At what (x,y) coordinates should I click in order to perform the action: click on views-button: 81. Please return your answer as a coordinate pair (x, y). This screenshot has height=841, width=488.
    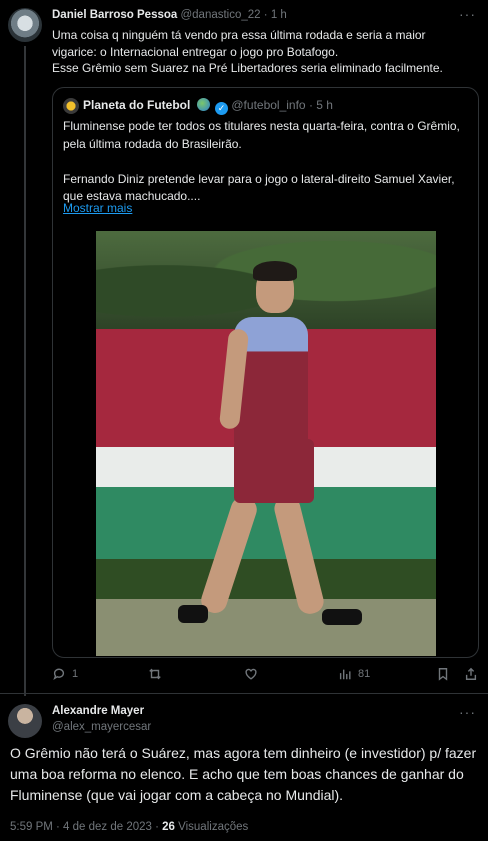
    Looking at the image, I should click on (354, 674).